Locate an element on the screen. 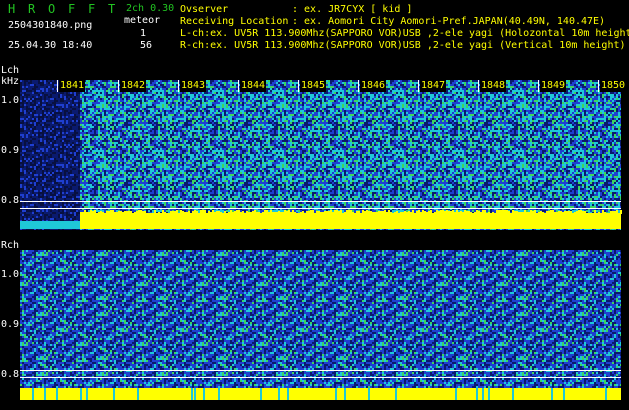  time-label-1844: 1844 is located at coordinates (253, 86).